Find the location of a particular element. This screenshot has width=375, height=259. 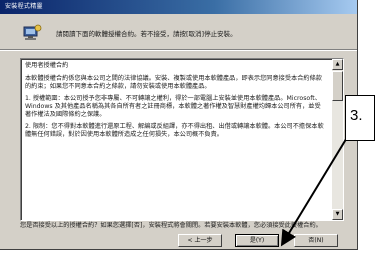

callout-arrow is located at coordinates (316, 188).